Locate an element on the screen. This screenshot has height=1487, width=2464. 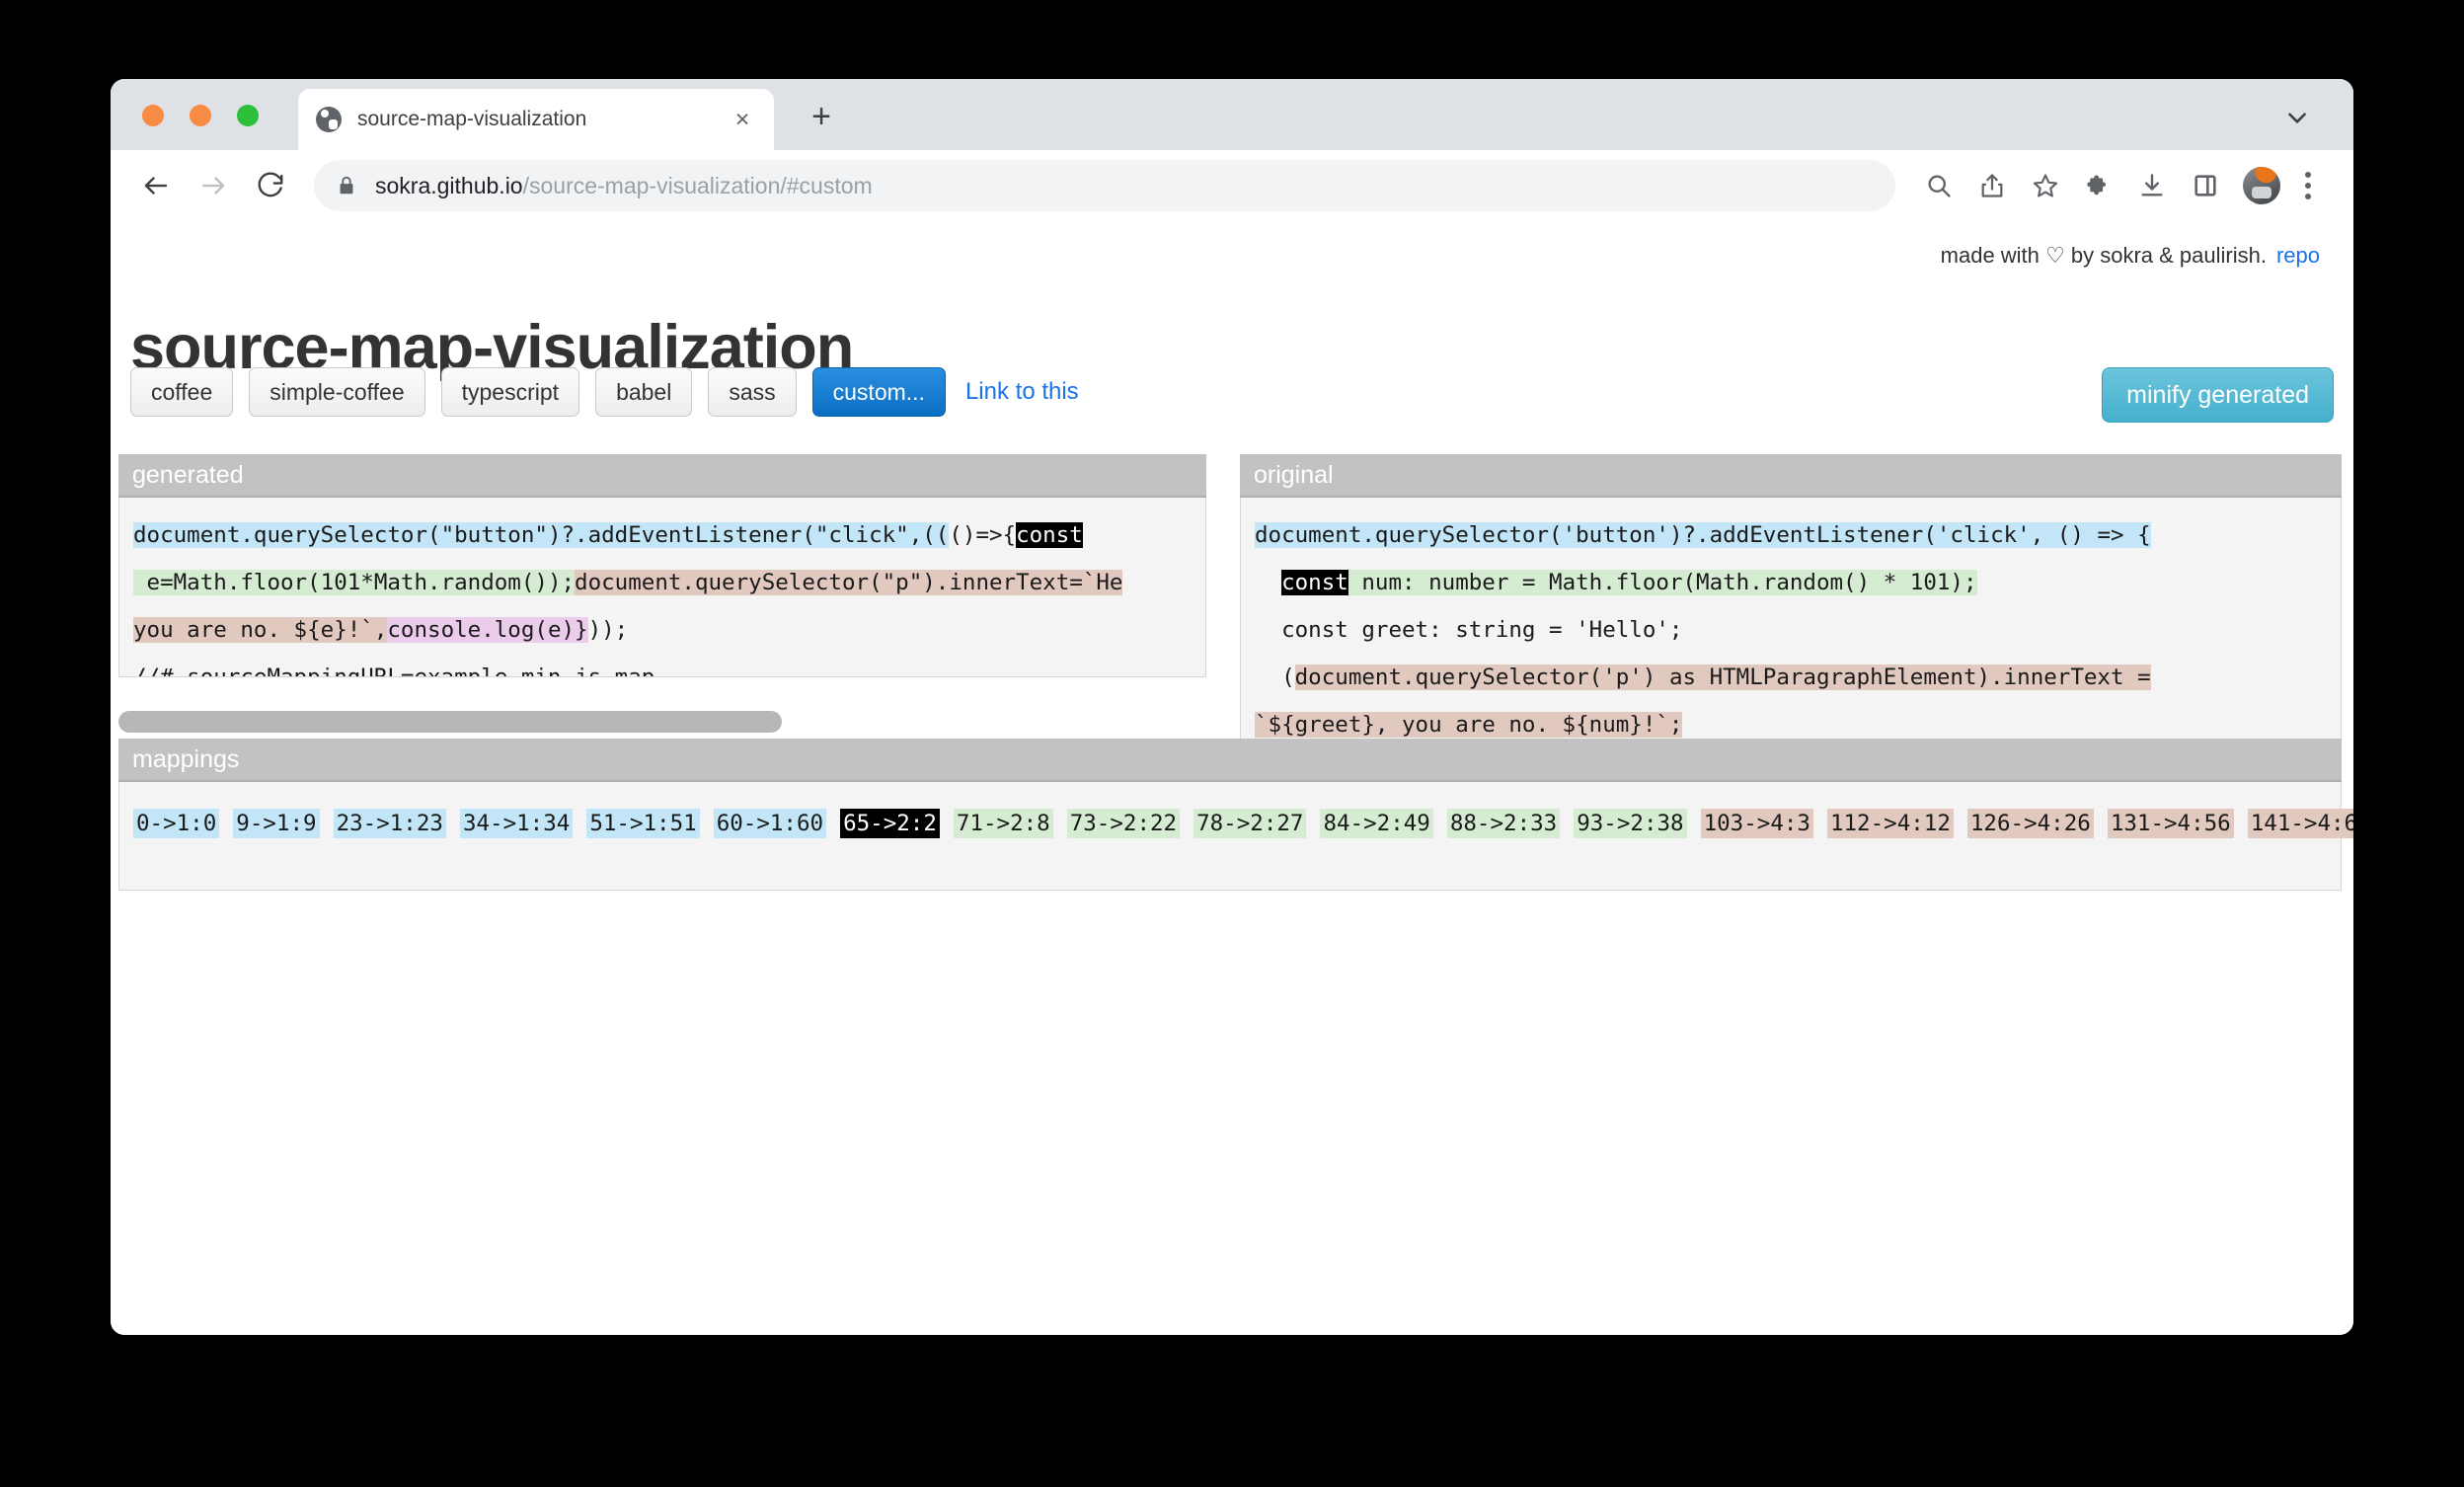
mapping-item: 9->1:9 is located at coordinates (276, 823).